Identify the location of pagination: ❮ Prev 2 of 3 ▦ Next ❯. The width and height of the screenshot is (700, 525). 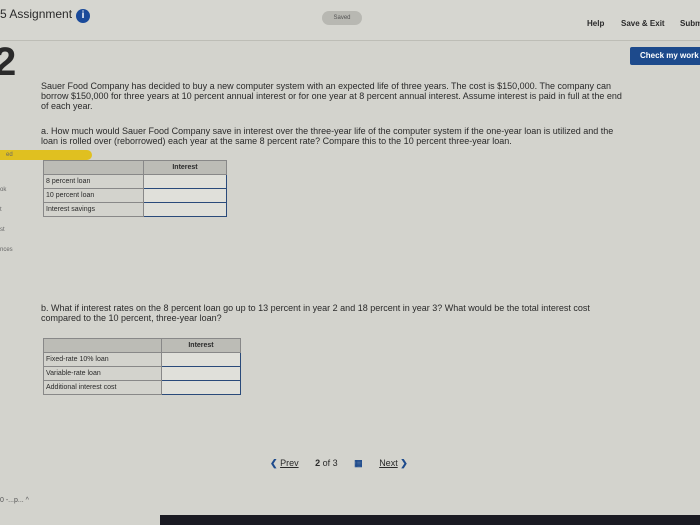
(339, 463).